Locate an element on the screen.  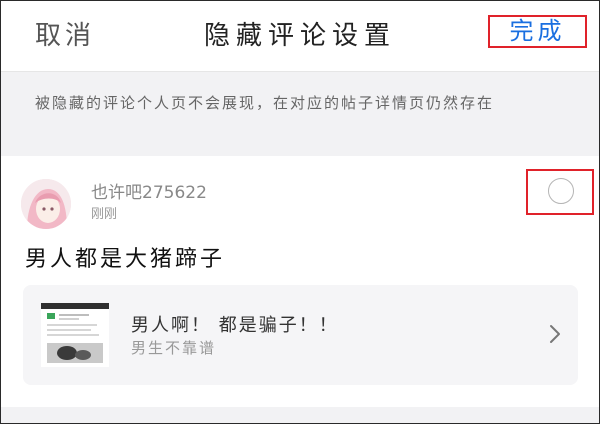
radio-unselected-icon is located at coordinates (561, 191).